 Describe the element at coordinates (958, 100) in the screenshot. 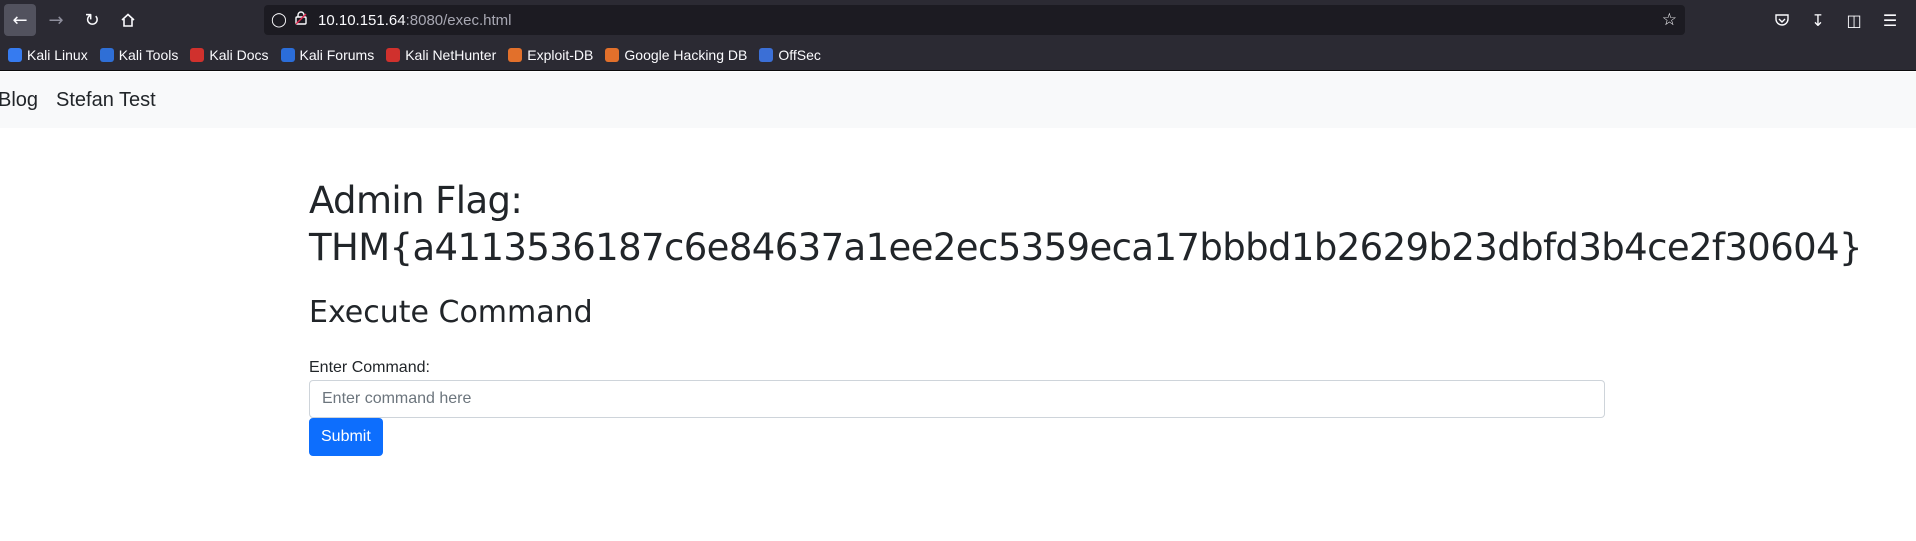

I see `site-navbar: Blog Stefan Test` at that location.